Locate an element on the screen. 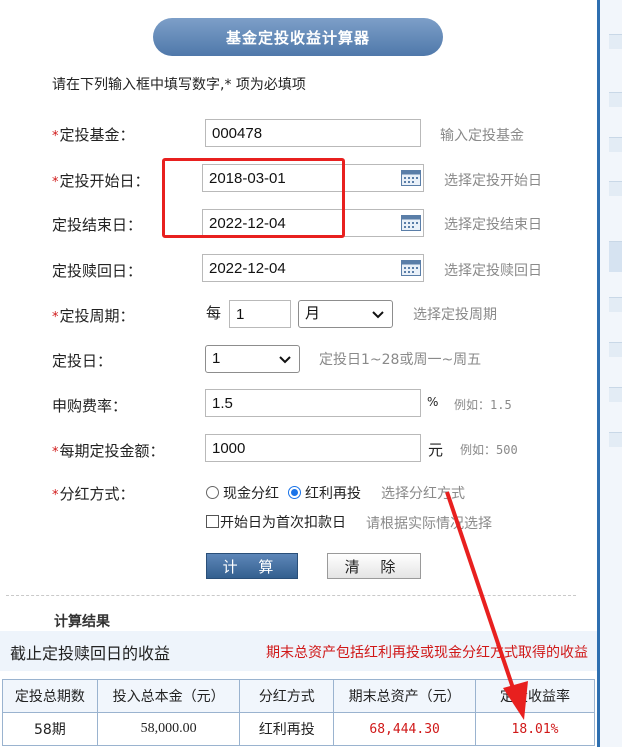 The height and width of the screenshot is (747, 622). amount-label: *每期定投金额： is located at coordinates (108, 450).